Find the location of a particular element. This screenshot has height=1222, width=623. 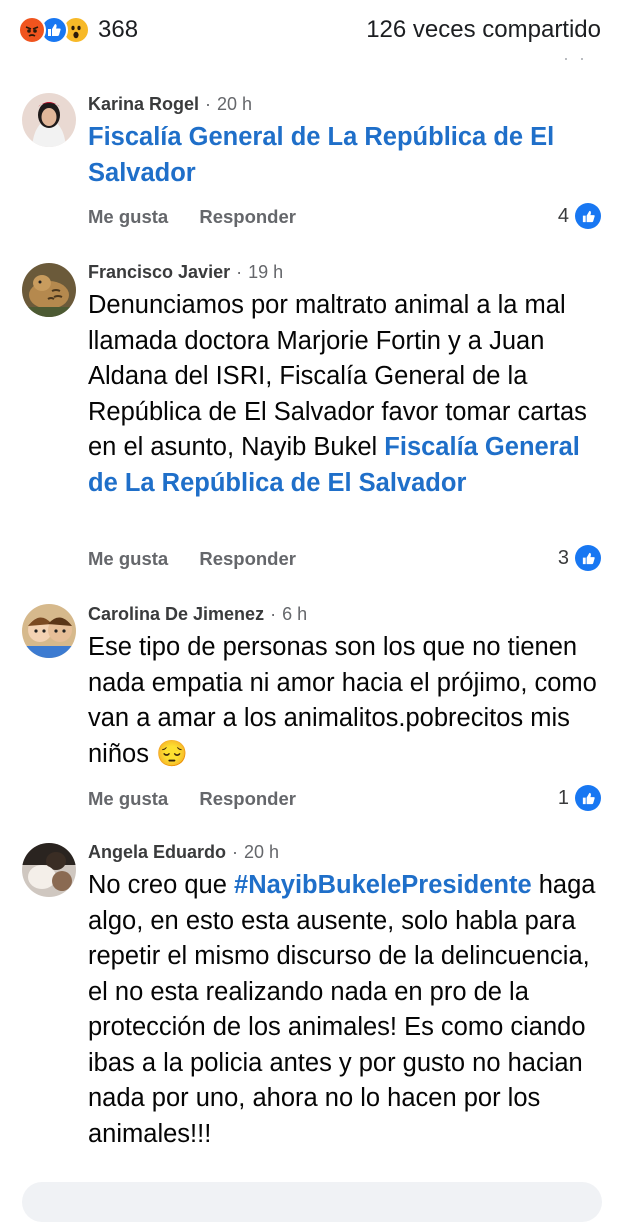

comment-likes: 4 is located at coordinates (579, 216).